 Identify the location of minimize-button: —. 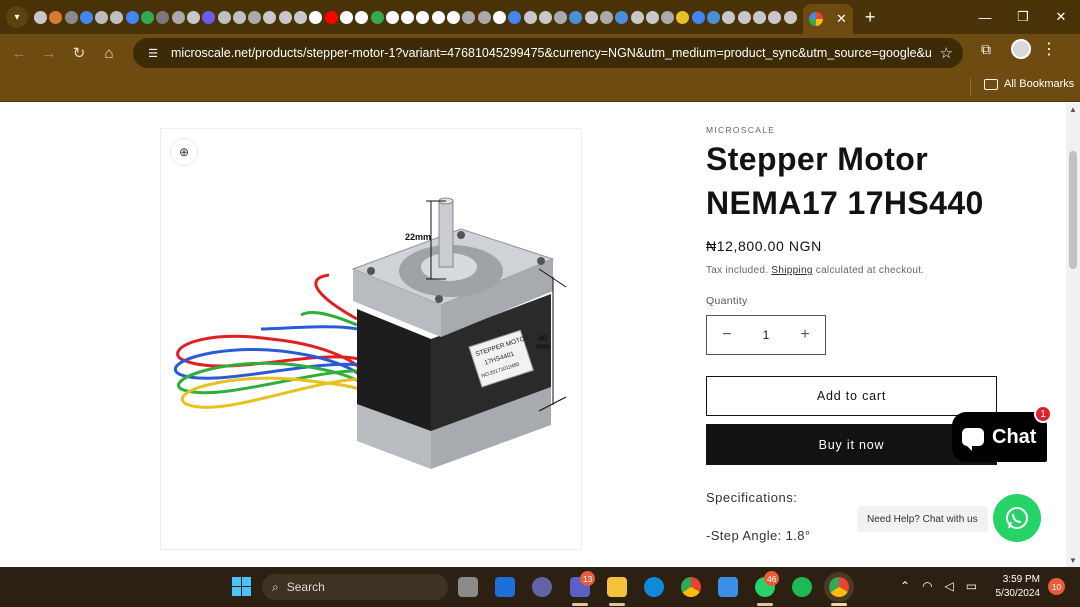
(985, 17).